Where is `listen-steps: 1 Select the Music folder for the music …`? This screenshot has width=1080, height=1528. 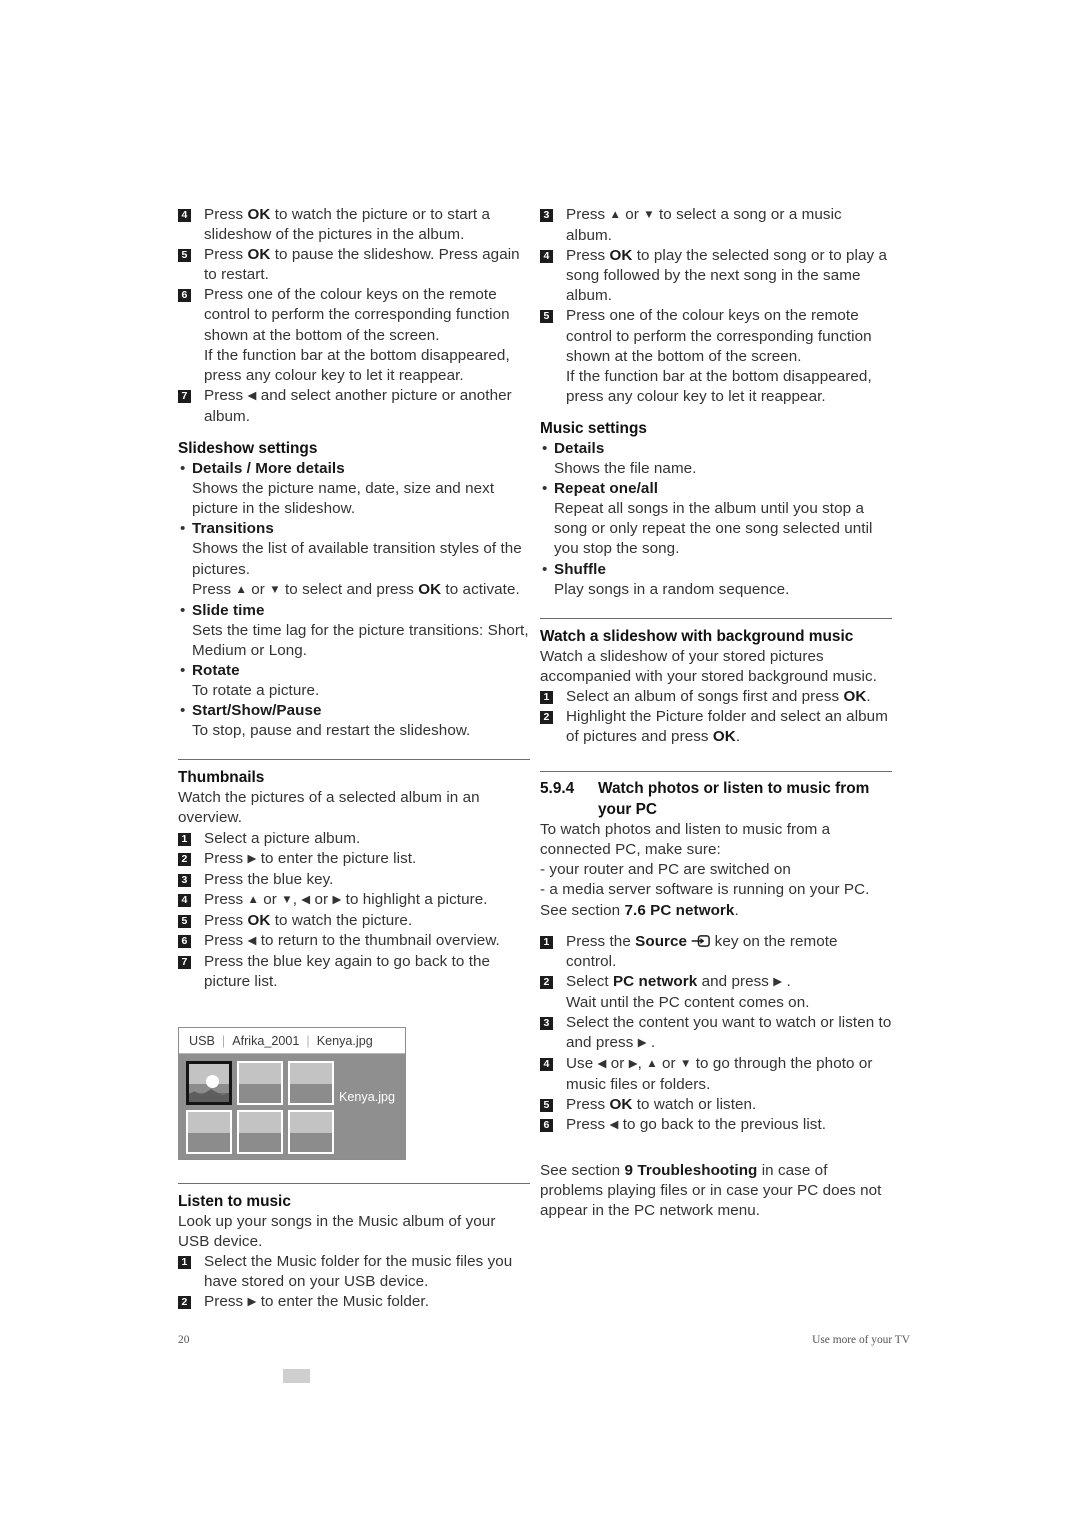
listen-steps: 1 Select the Music folder for the music … is located at coordinates (354, 1282).